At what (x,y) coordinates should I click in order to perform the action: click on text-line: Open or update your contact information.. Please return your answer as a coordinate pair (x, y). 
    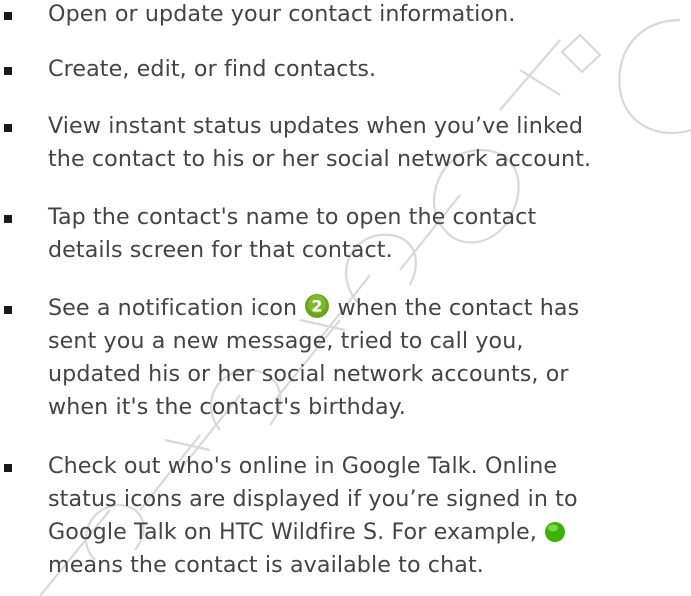
    Looking at the image, I should click on (282, 14).